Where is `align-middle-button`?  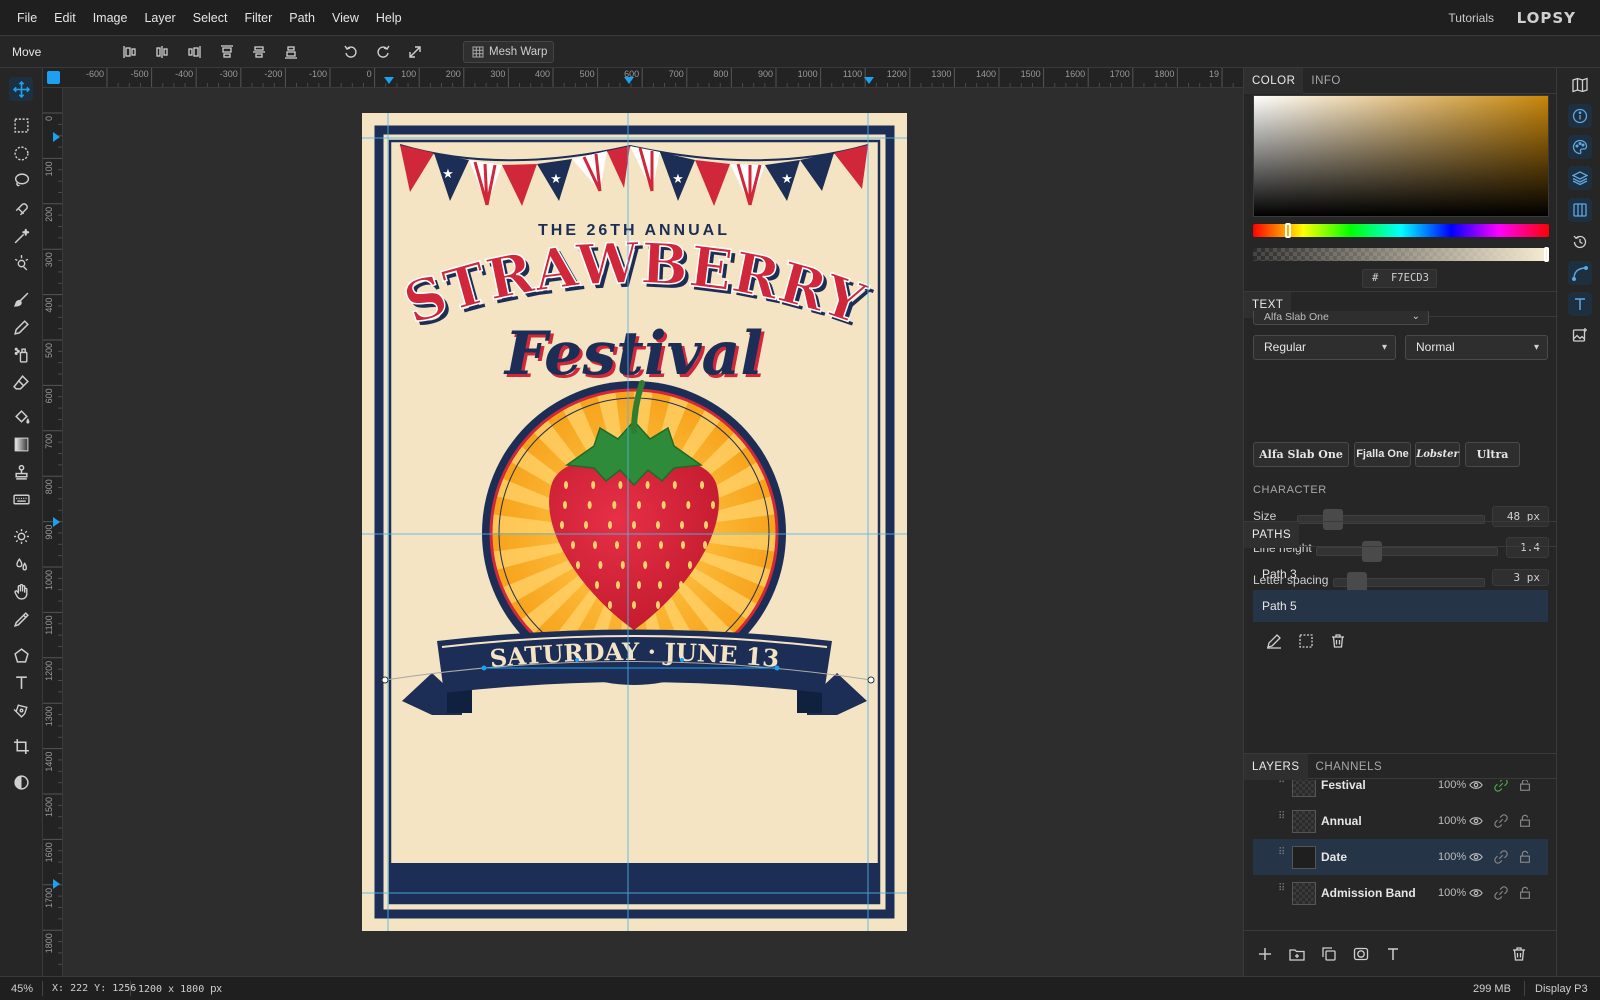 align-middle-button is located at coordinates (259, 52).